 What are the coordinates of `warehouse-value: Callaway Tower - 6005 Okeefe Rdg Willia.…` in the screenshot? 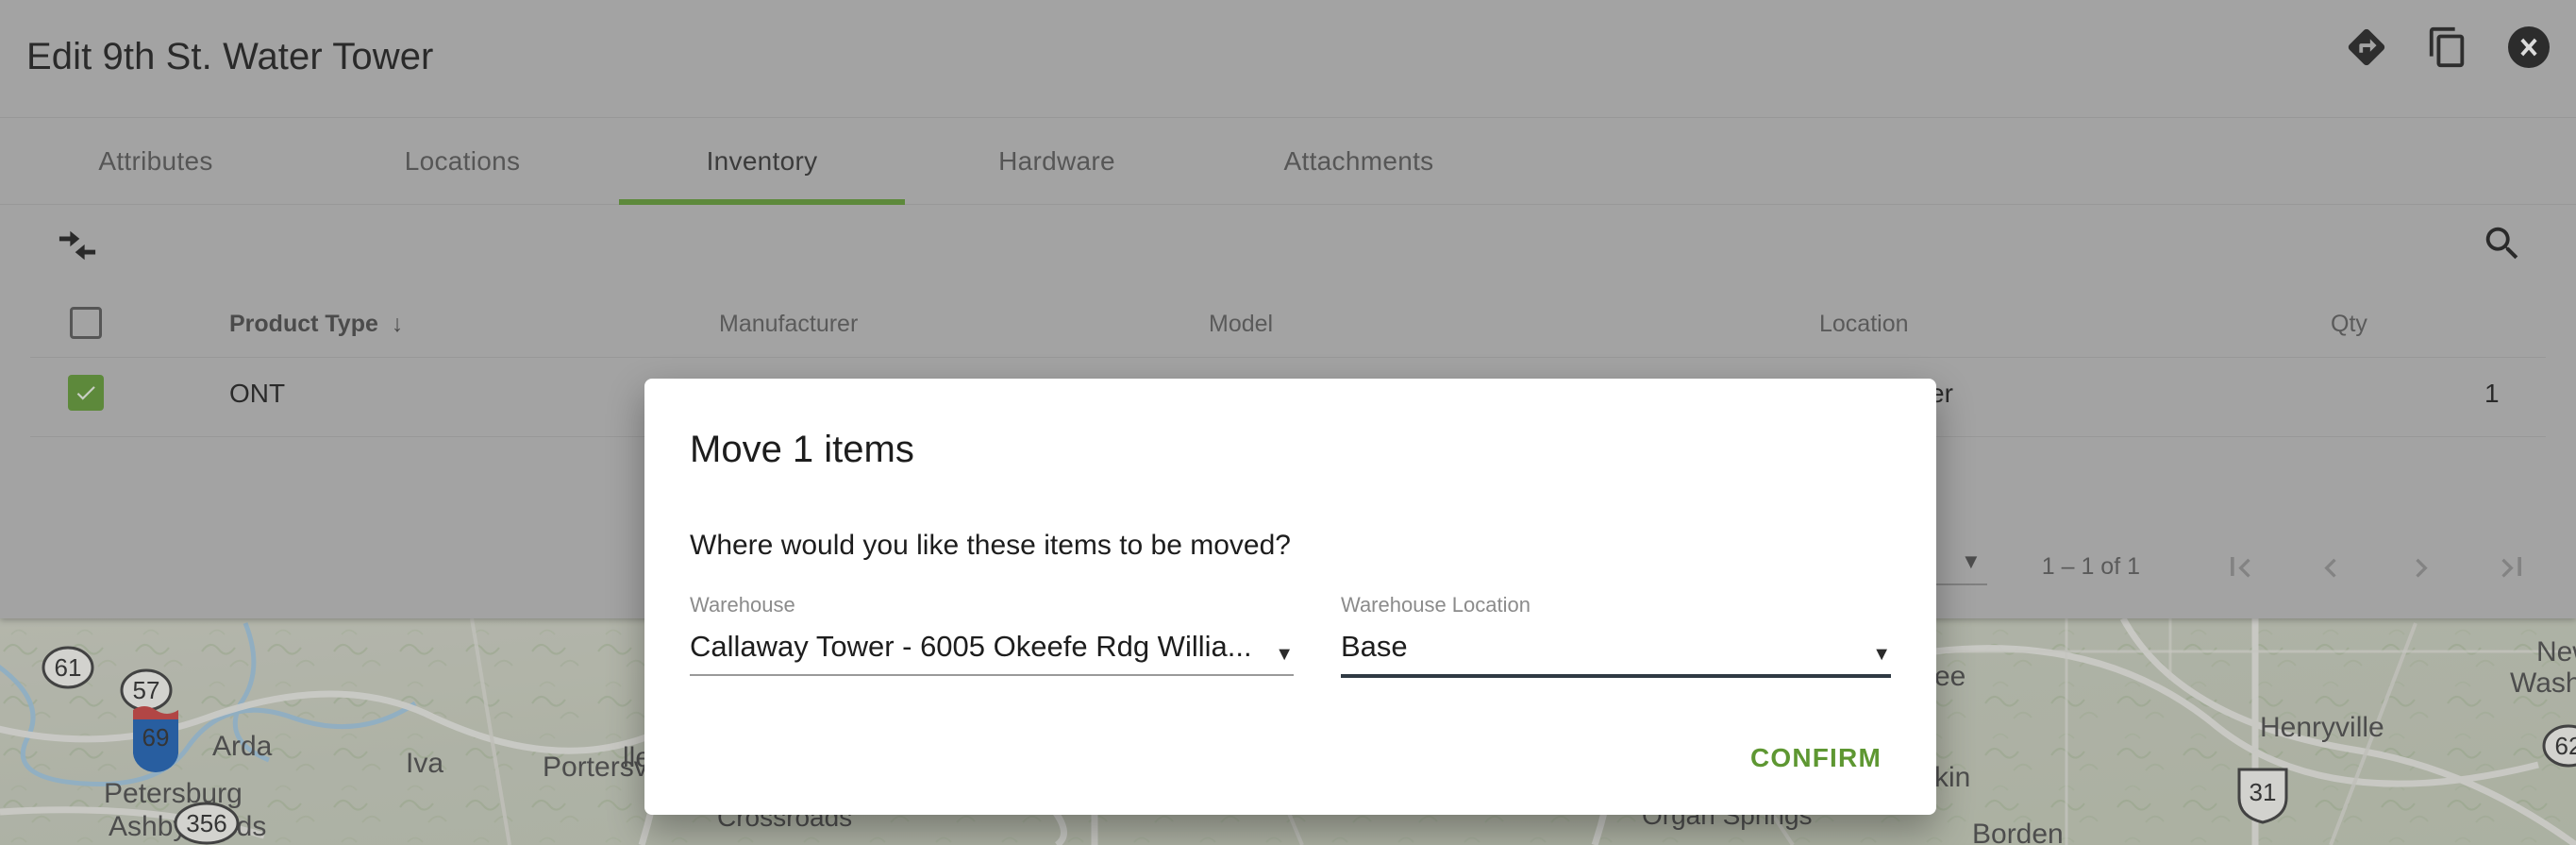 It's located at (971, 646).